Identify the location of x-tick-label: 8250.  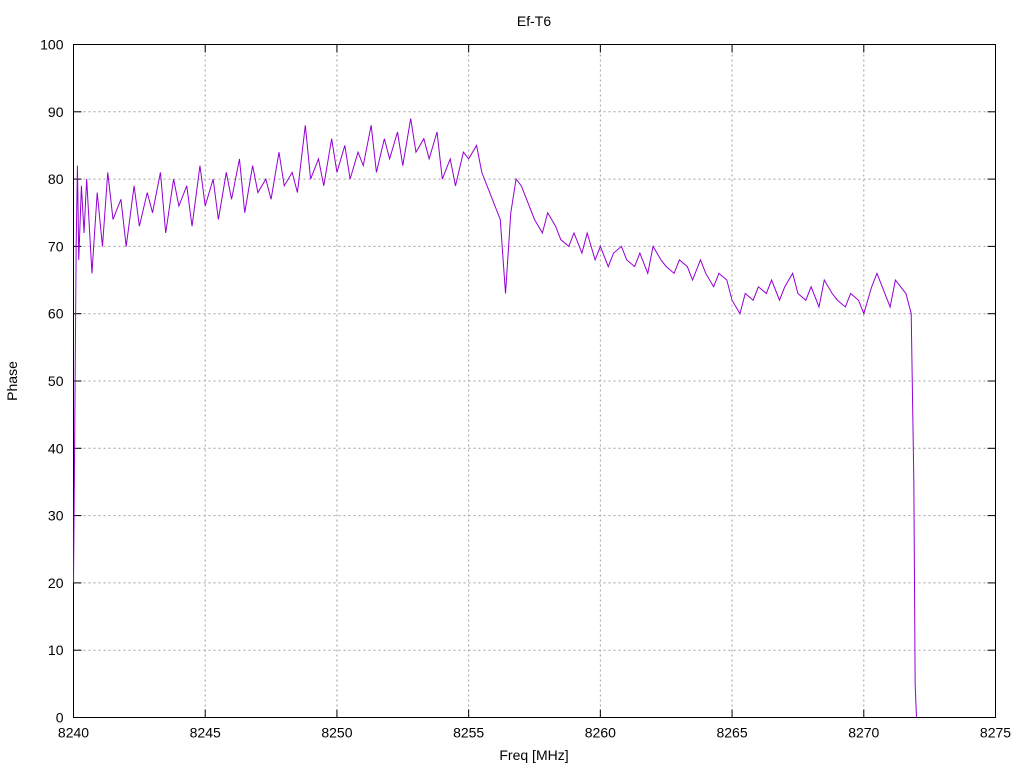
(336, 733).